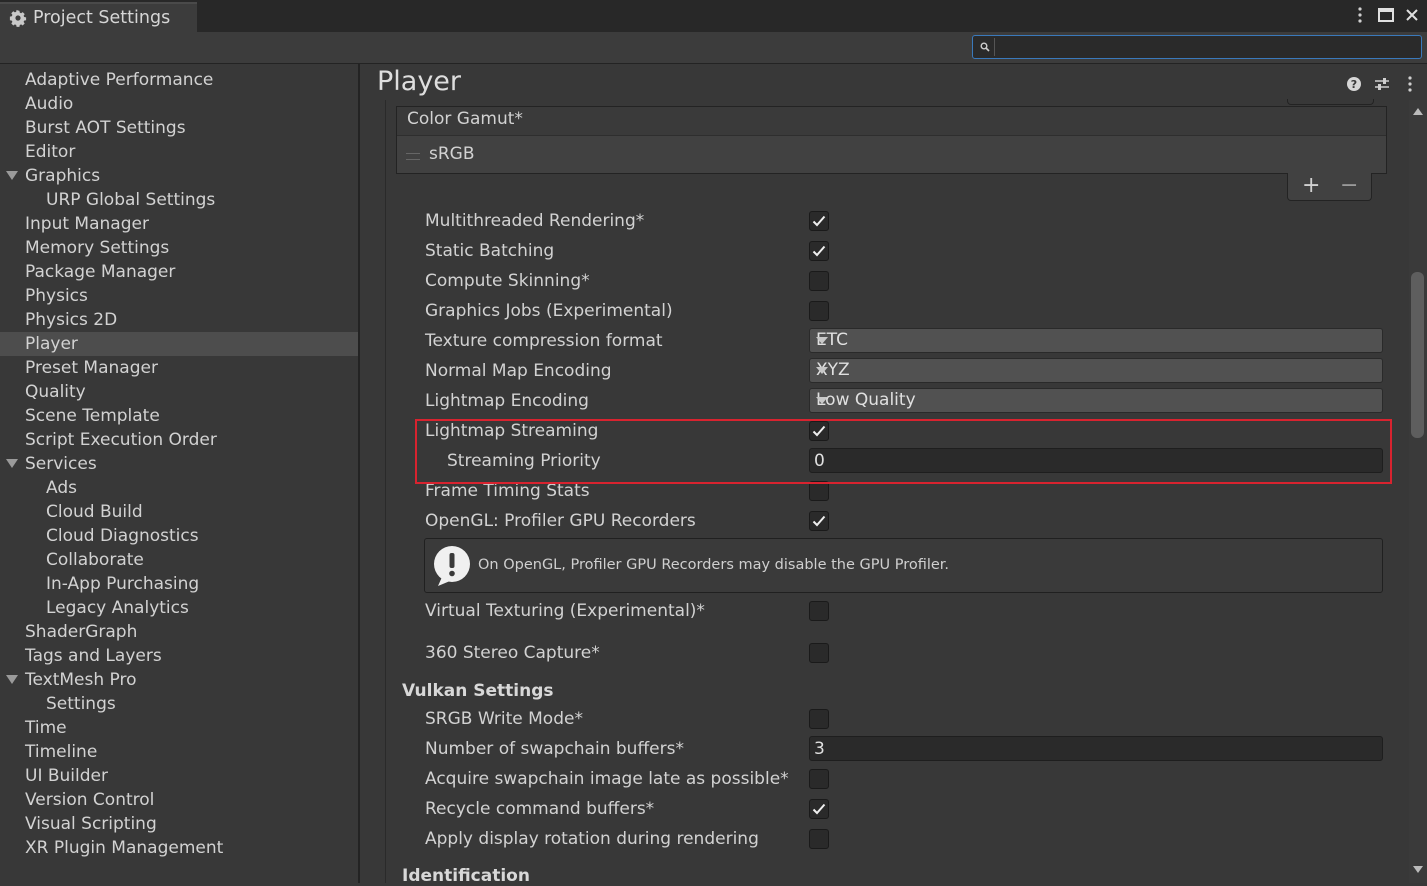 The height and width of the screenshot is (886, 1427). I want to click on sidebar-item: Quality, so click(179, 392).